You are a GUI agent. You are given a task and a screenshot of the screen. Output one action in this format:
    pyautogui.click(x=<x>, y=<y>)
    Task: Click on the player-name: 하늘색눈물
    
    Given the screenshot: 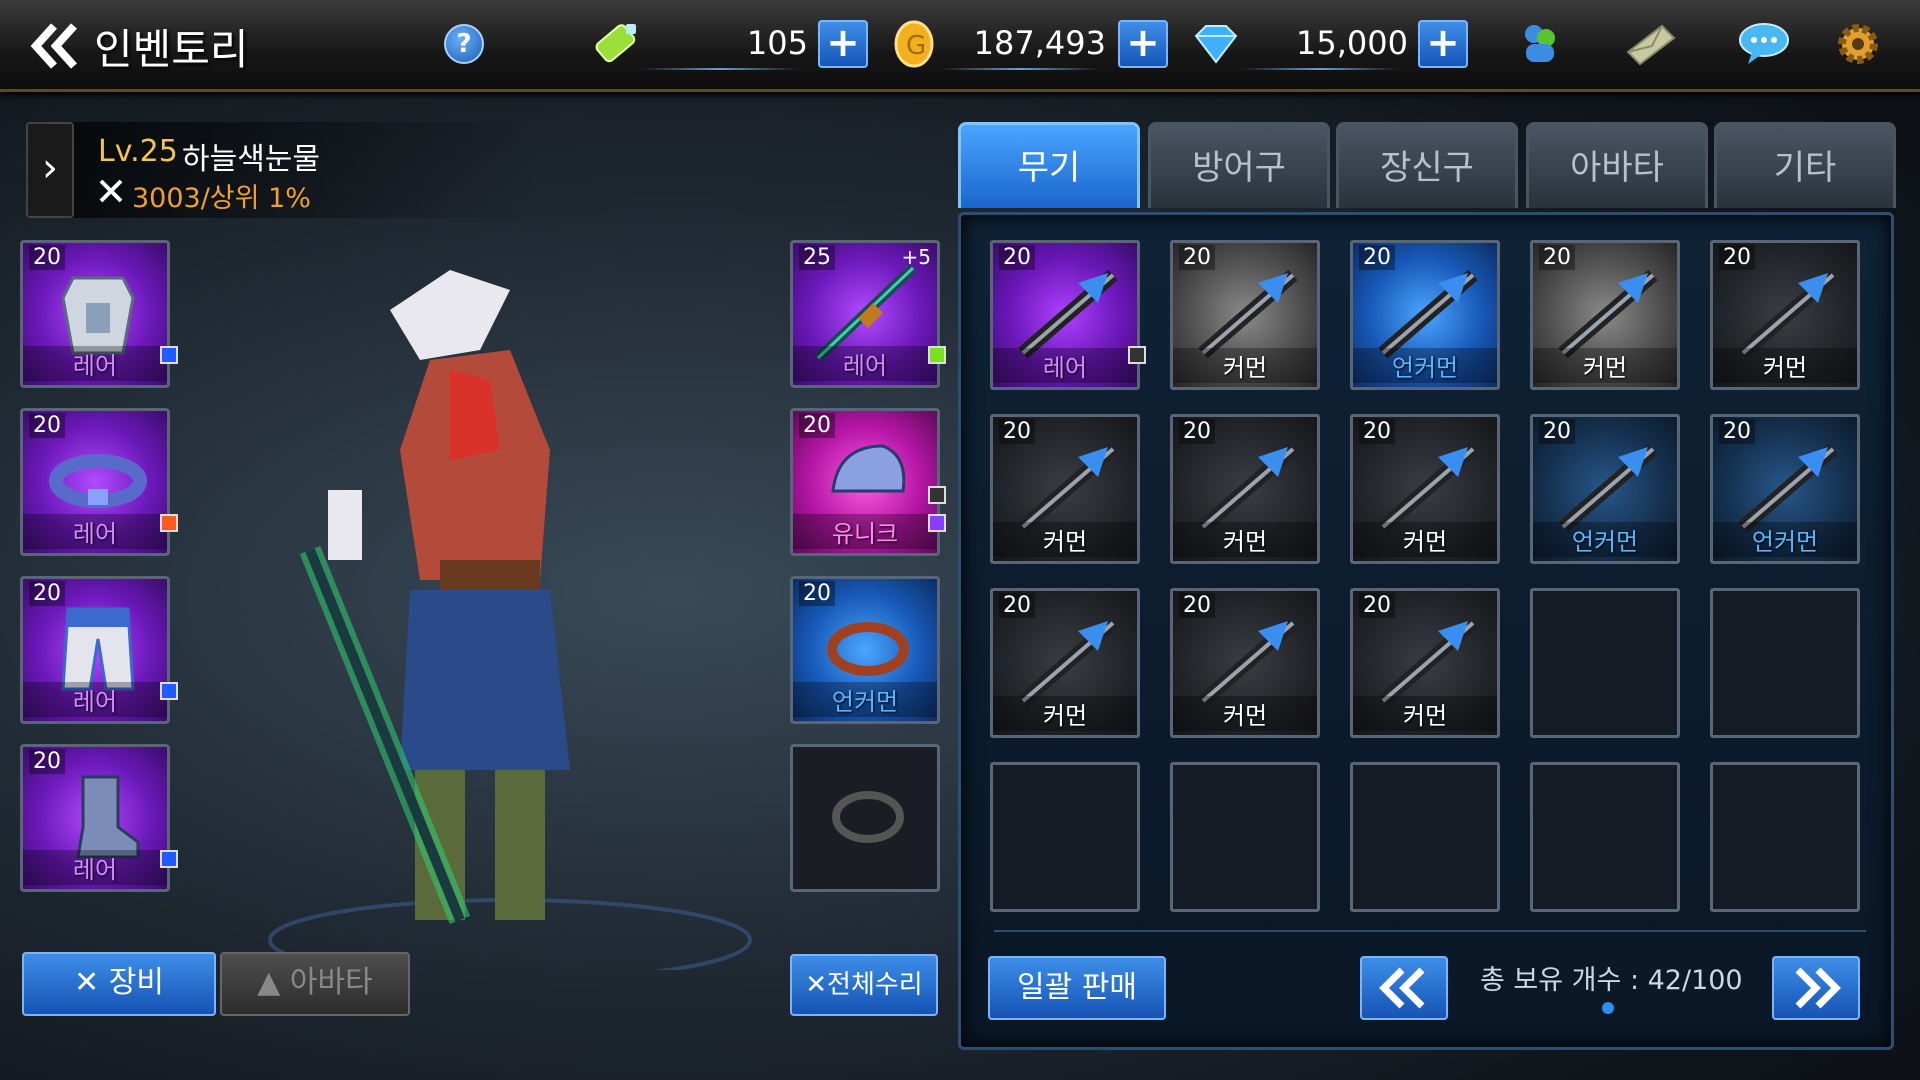 What is the action you would take?
    pyautogui.click(x=251, y=159)
    